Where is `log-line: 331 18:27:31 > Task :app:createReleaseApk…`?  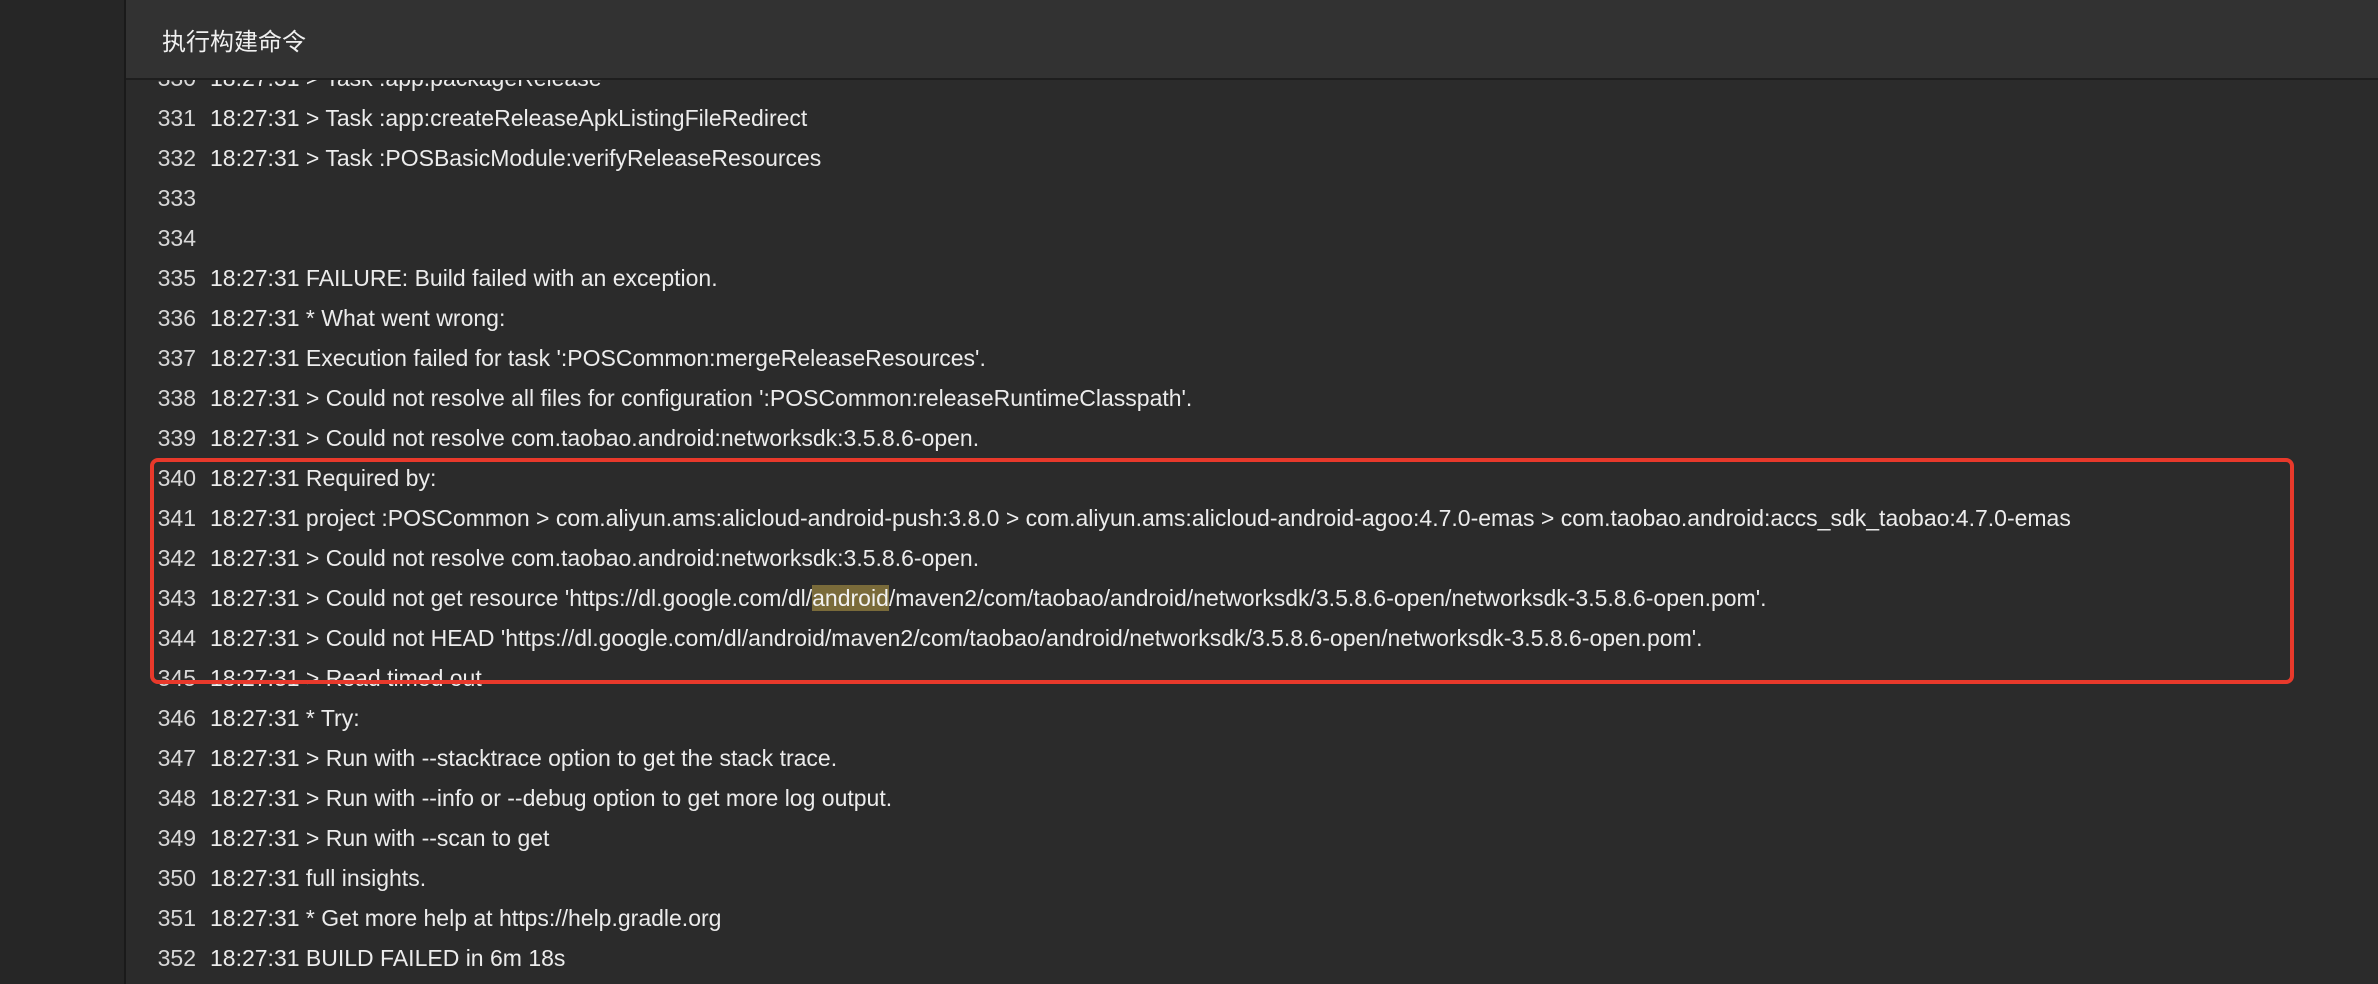 log-line: 331 18:27:31 > Task :app:createReleaseApk… is located at coordinates (1252, 118).